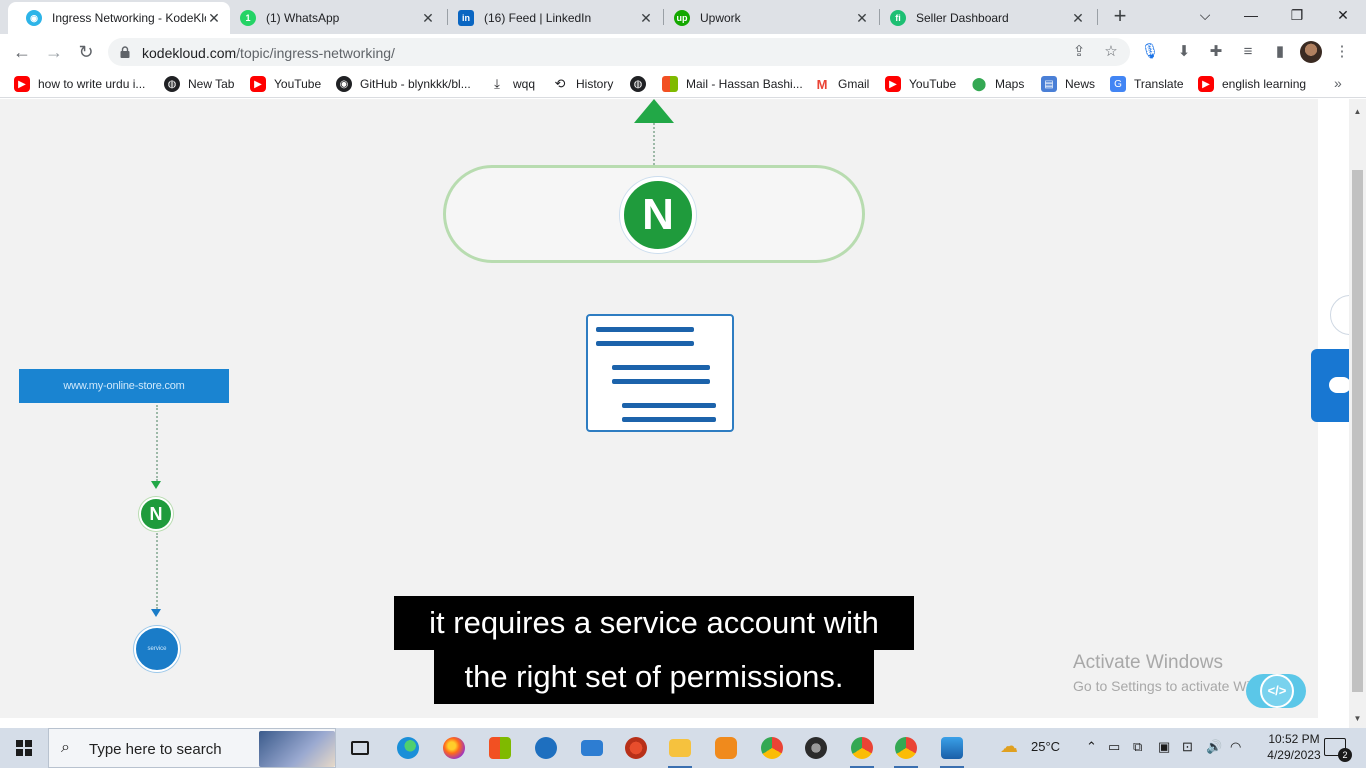  What do you see at coordinates (772, 748) in the screenshot?
I see `chrome-icon` at bounding box center [772, 748].